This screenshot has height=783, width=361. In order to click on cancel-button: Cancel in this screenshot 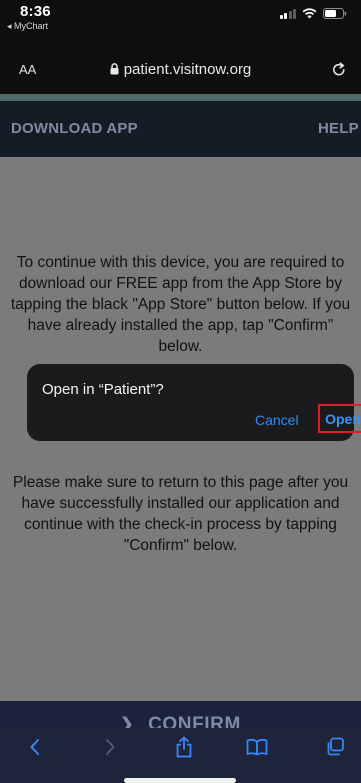, I will do `click(277, 420)`.